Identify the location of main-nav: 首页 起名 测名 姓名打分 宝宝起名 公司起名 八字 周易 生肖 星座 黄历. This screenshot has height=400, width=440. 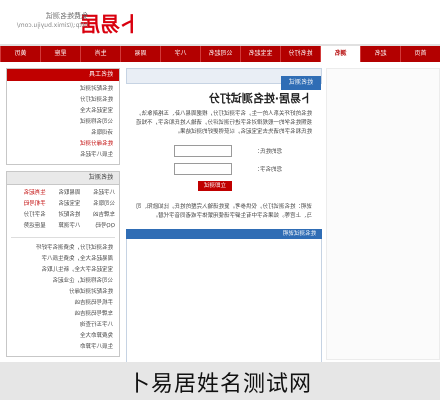
(220, 54).